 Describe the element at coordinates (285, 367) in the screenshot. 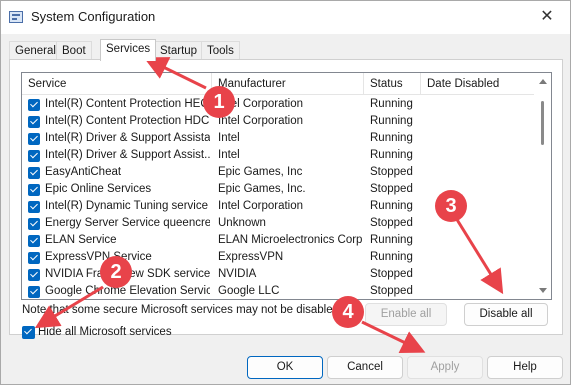

I see `ok-button: OK` at that location.